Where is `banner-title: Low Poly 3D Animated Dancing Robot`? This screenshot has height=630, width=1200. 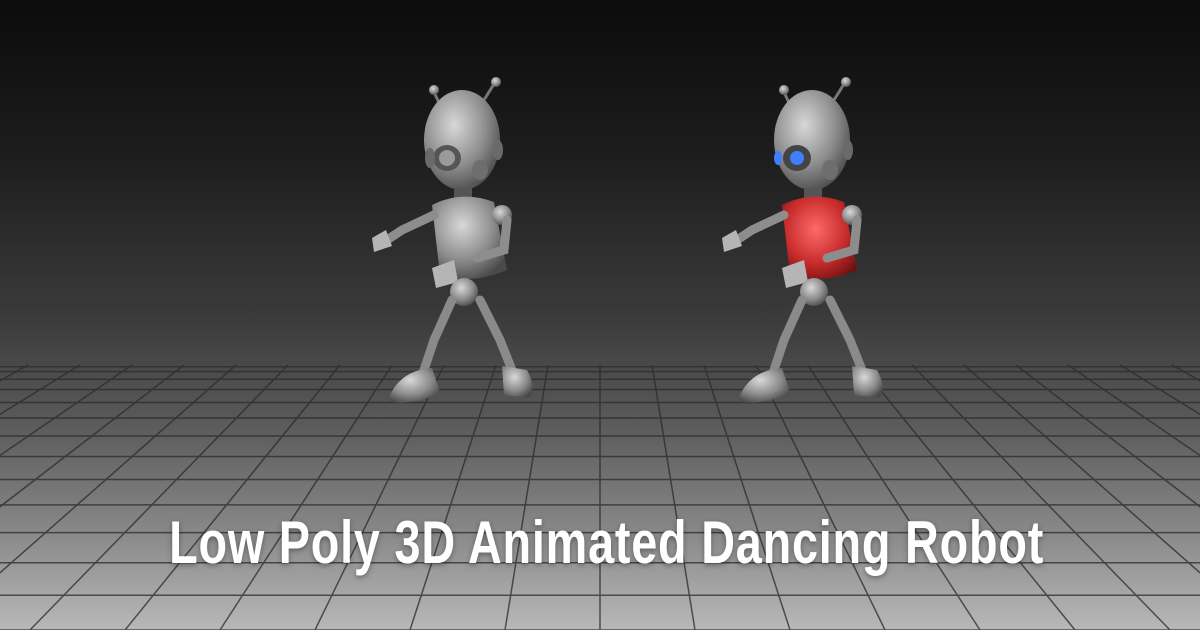 banner-title: Low Poly 3D Animated Dancing Robot is located at coordinates (607, 542).